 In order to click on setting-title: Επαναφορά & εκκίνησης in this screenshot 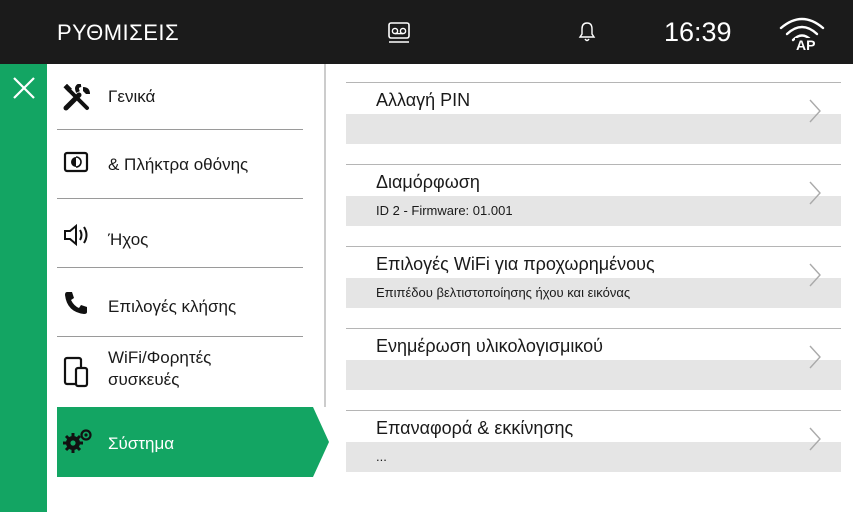, I will do `click(475, 428)`.